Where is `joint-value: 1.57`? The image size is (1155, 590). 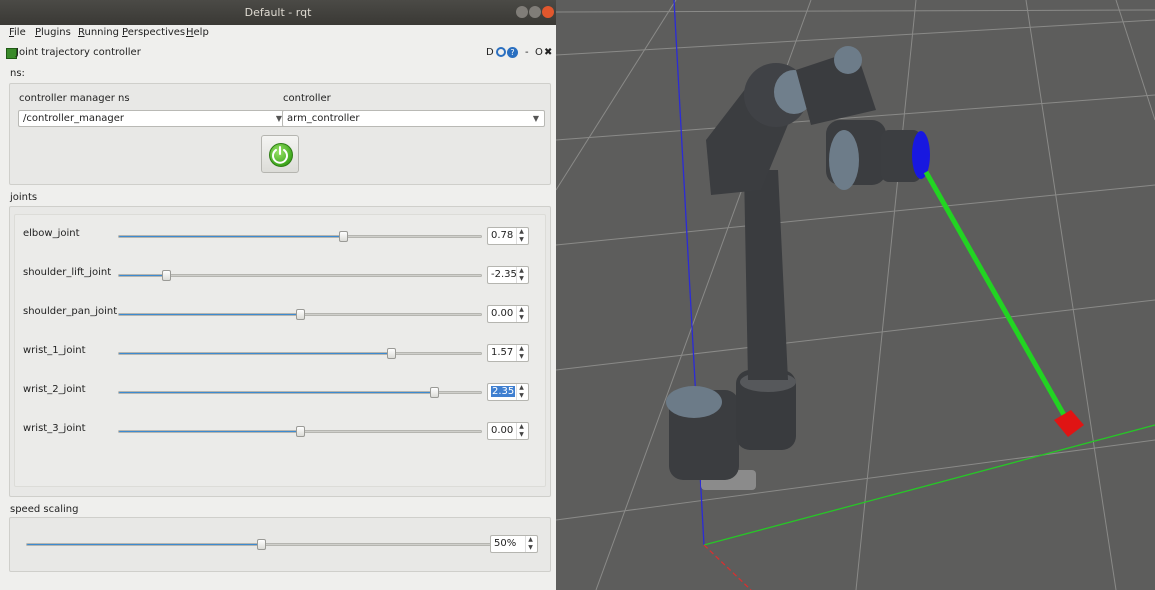 joint-value: 1.57 is located at coordinates (502, 352).